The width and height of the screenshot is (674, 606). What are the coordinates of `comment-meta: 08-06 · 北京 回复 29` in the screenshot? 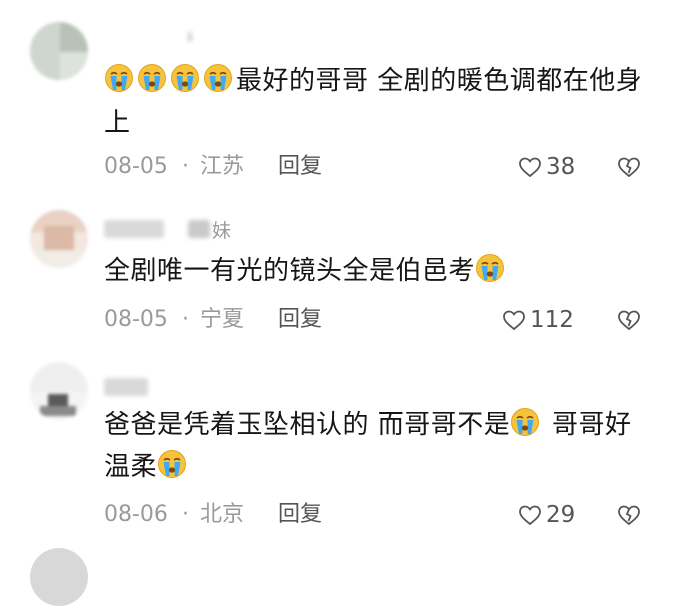 It's located at (389, 515).